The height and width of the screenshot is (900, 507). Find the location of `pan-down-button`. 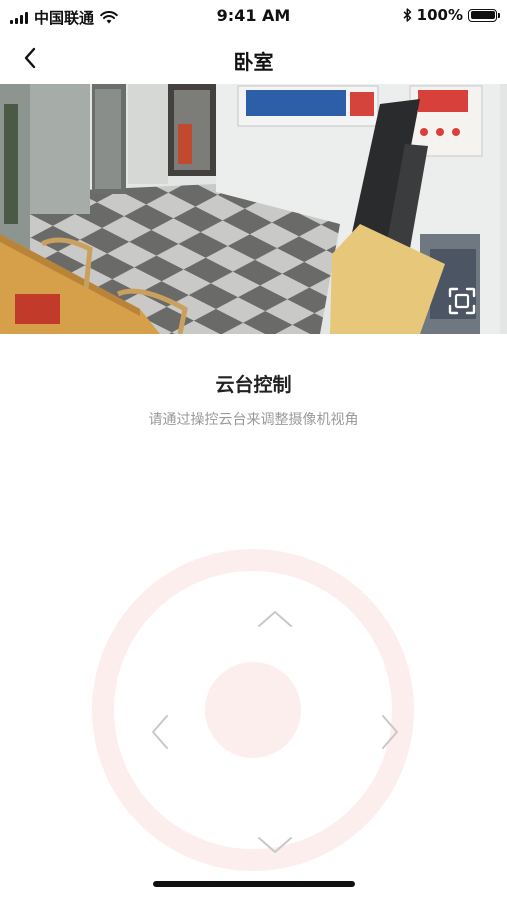

pan-down-button is located at coordinates (275, 845).